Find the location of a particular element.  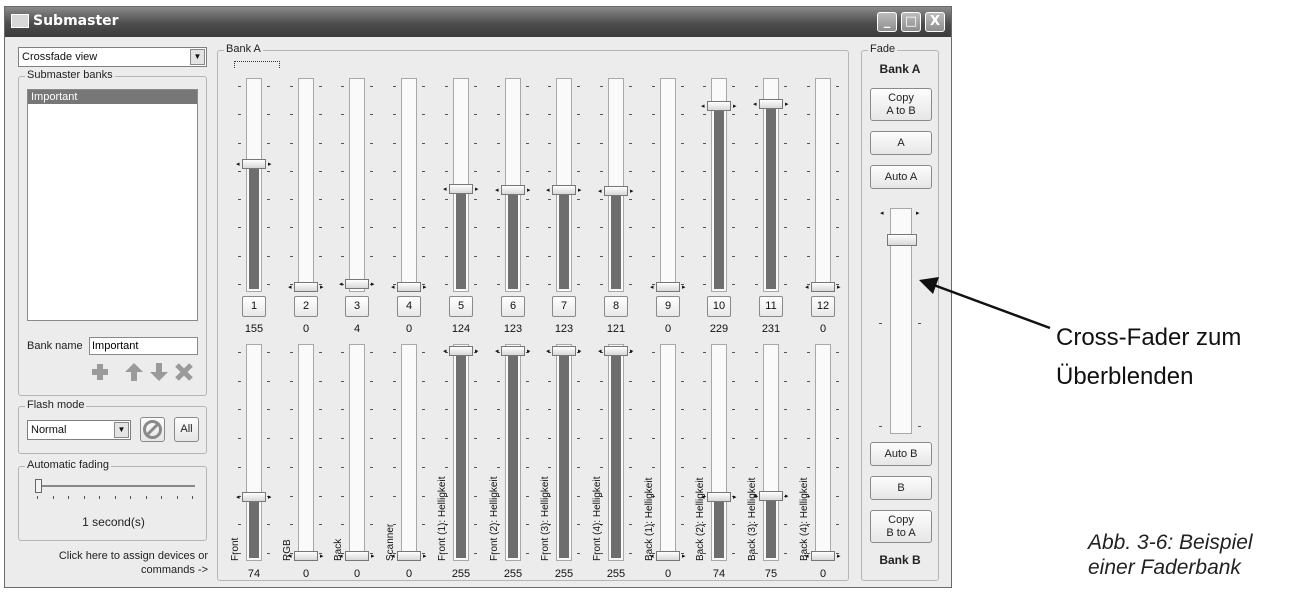

fader-number-button: 2 is located at coordinates (306, 306).